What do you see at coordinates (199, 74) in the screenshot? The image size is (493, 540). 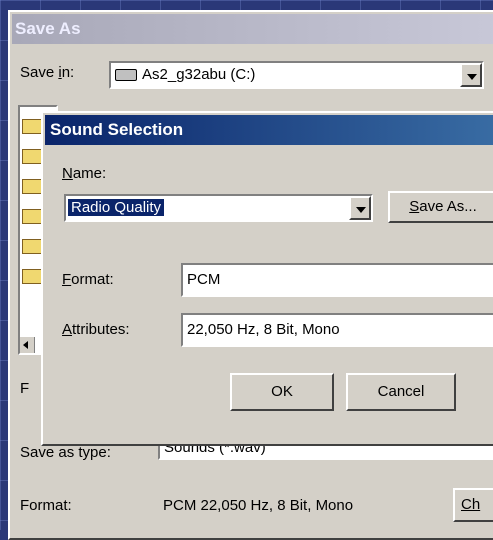 I see `save-in-value: As2_g32abu (C:)` at bounding box center [199, 74].